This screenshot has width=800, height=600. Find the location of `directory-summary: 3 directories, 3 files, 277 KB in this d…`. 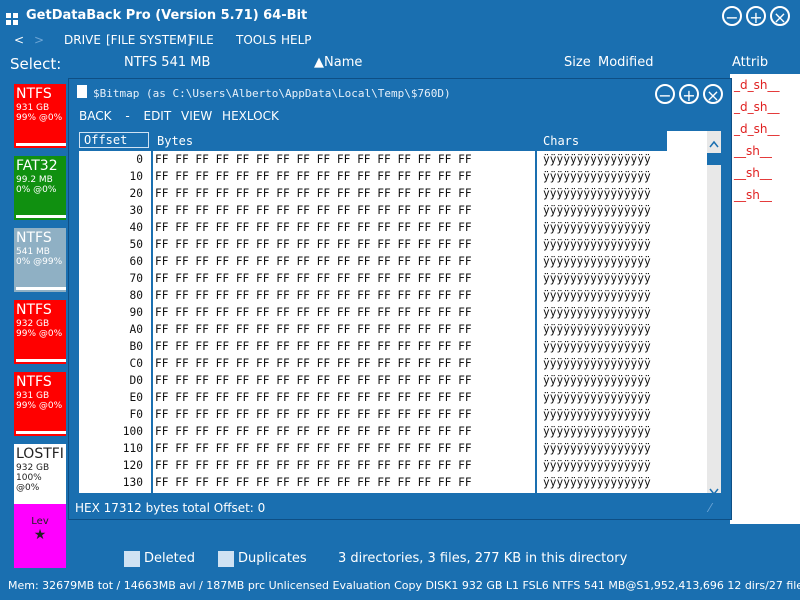

directory-summary: 3 directories, 3 files, 277 KB in this d… is located at coordinates (483, 558).